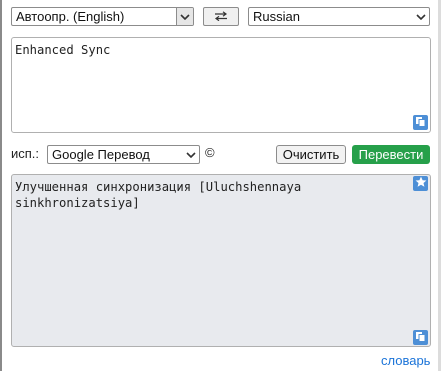 The image size is (441, 371). What do you see at coordinates (25, 153) in the screenshot?
I see `engine-label: исп.:` at bounding box center [25, 153].